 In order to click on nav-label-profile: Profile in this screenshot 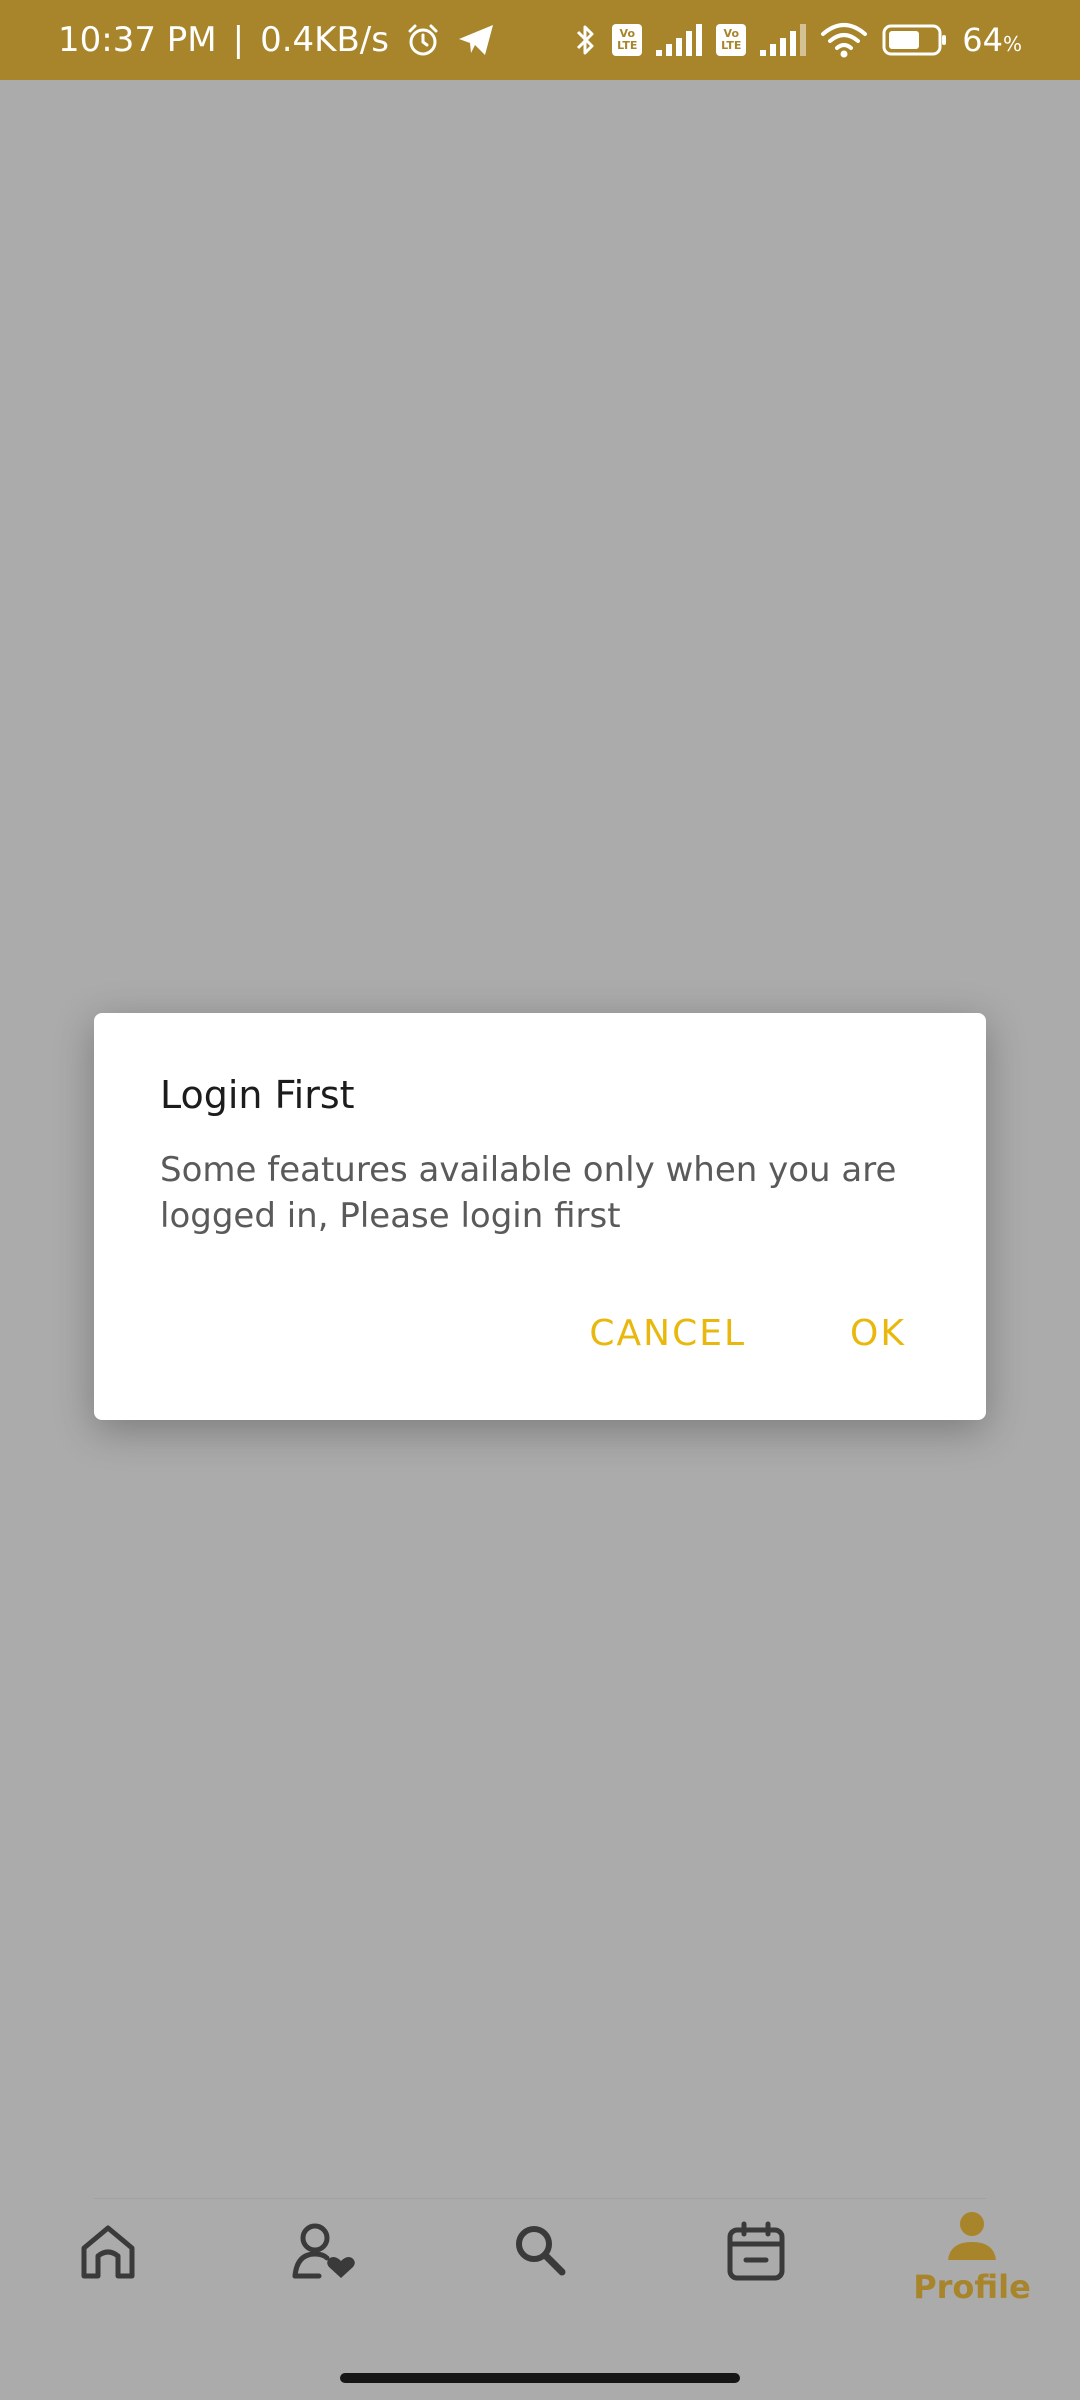, I will do `click(972, 2287)`.